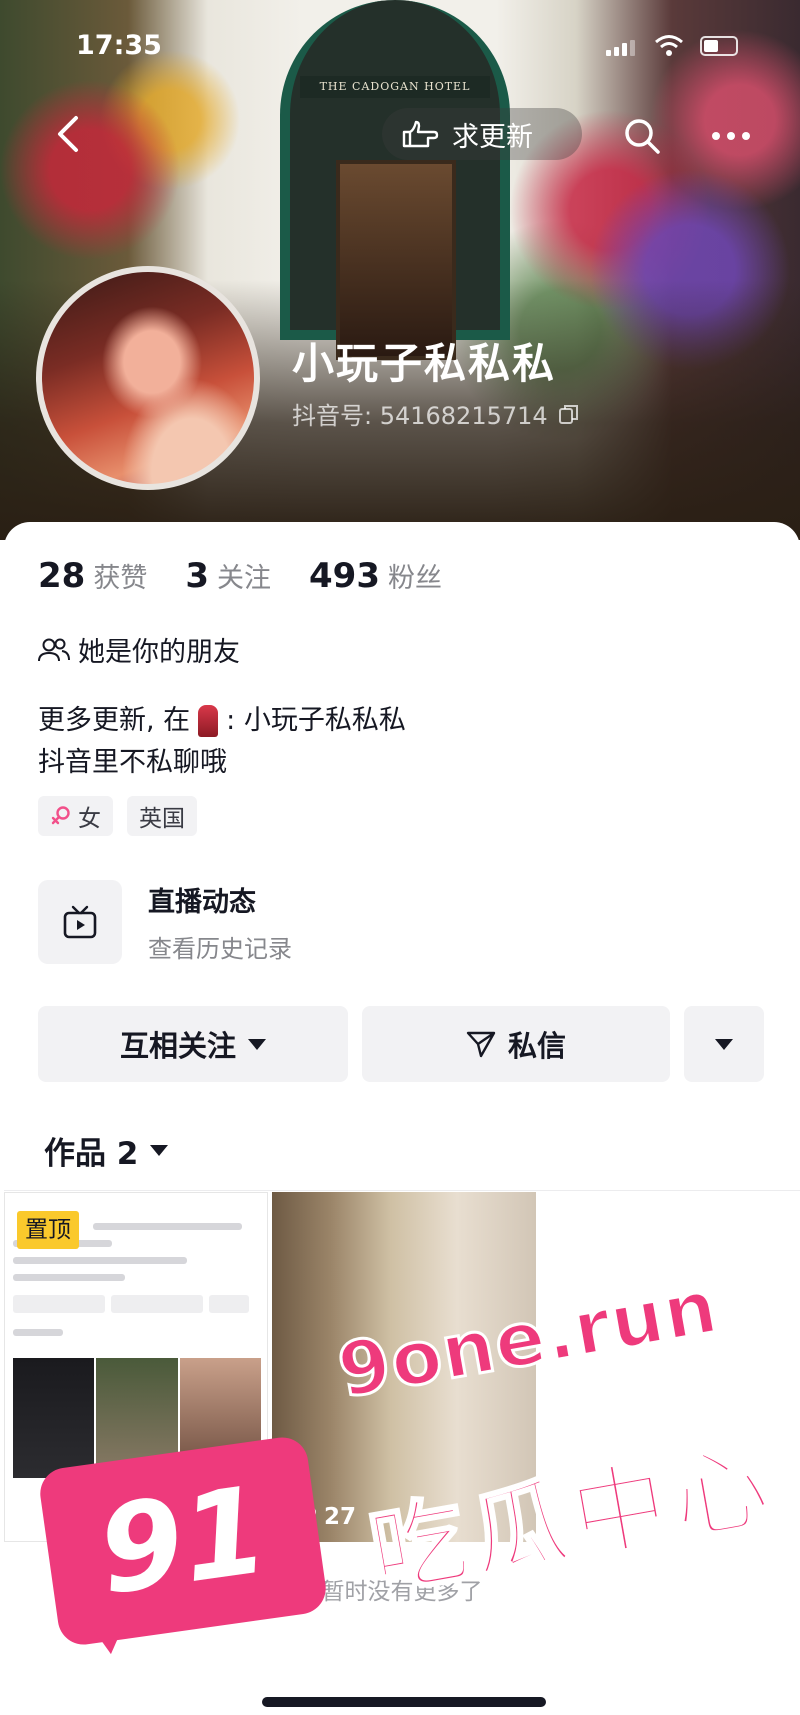 This screenshot has width=800, height=1715. What do you see at coordinates (536, 1046) in the screenshot?
I see `message-label: 私信` at bounding box center [536, 1046].